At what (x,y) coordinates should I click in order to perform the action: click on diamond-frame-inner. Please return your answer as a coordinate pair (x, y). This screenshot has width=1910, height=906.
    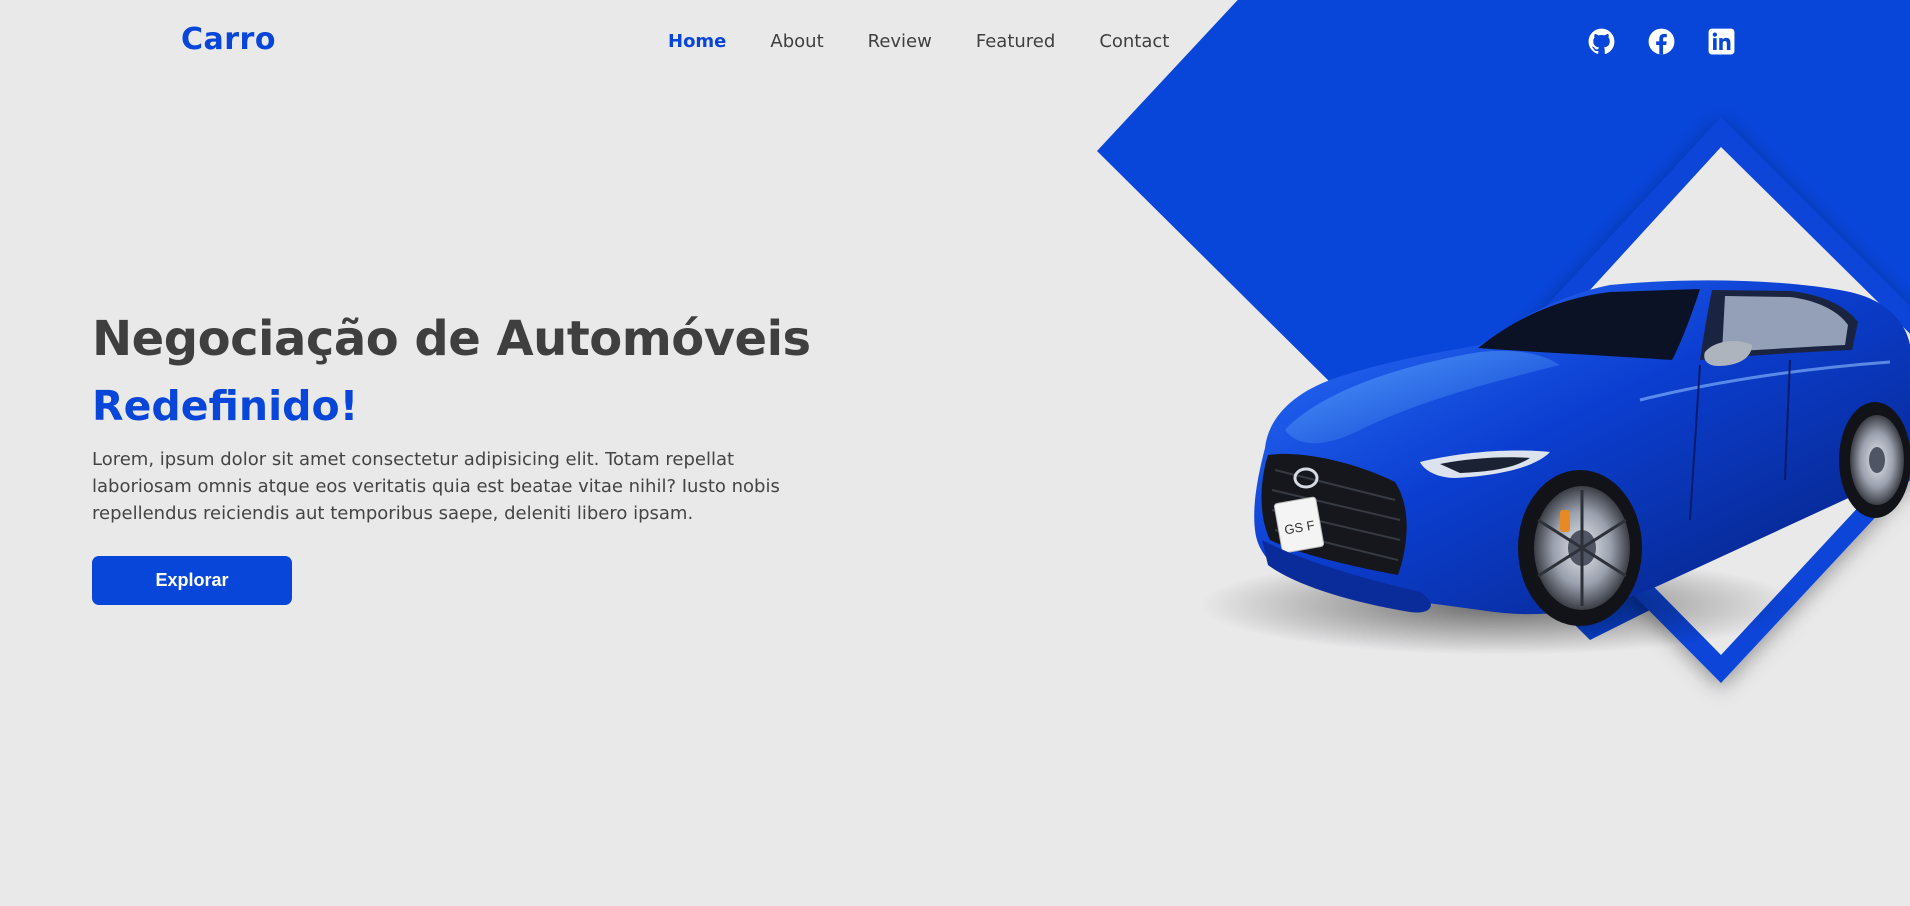
    Looking at the image, I should click on (1695, 401).